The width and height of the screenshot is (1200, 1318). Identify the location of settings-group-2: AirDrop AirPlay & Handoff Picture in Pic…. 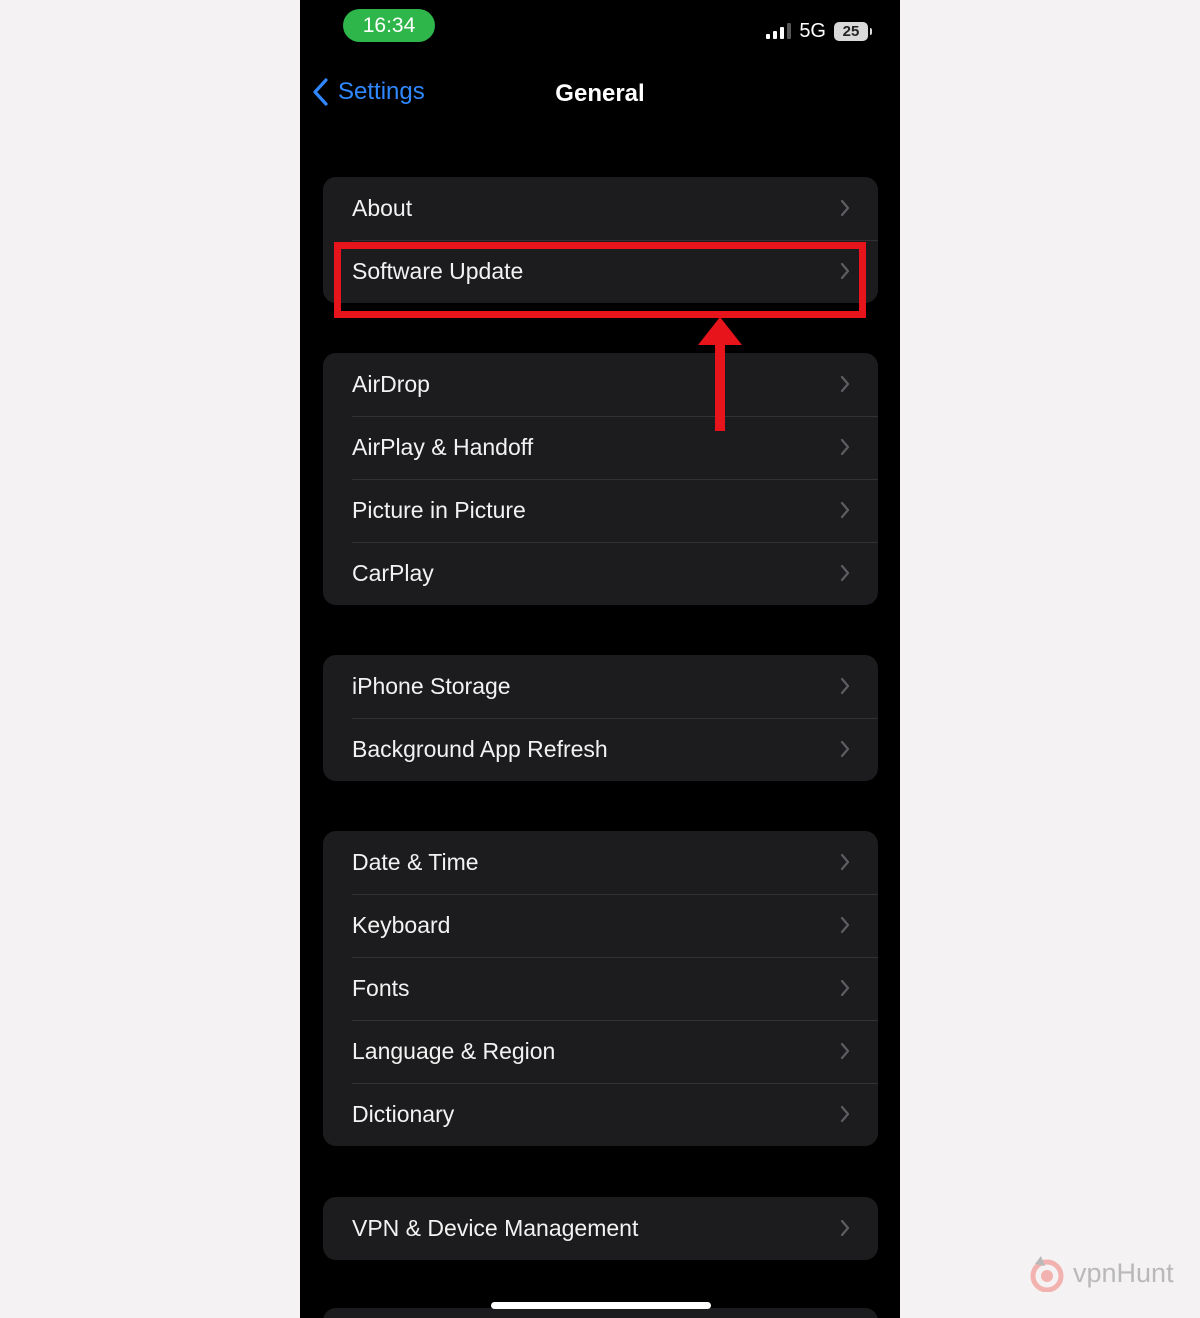
(600, 479).